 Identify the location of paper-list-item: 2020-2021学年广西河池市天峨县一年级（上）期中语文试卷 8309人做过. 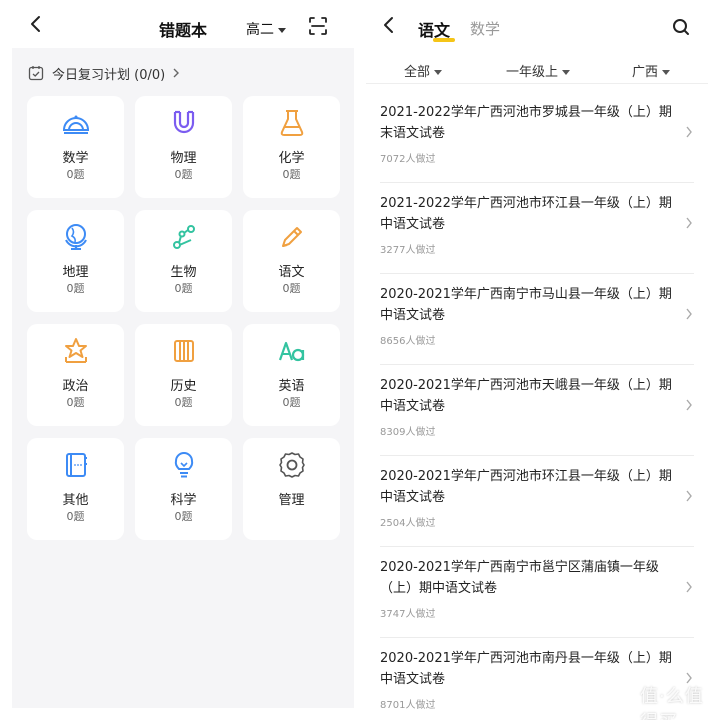
(537, 410).